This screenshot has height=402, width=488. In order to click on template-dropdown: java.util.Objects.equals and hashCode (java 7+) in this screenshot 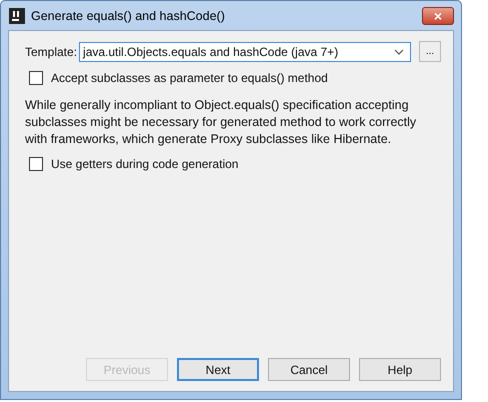, I will do `click(245, 52)`.